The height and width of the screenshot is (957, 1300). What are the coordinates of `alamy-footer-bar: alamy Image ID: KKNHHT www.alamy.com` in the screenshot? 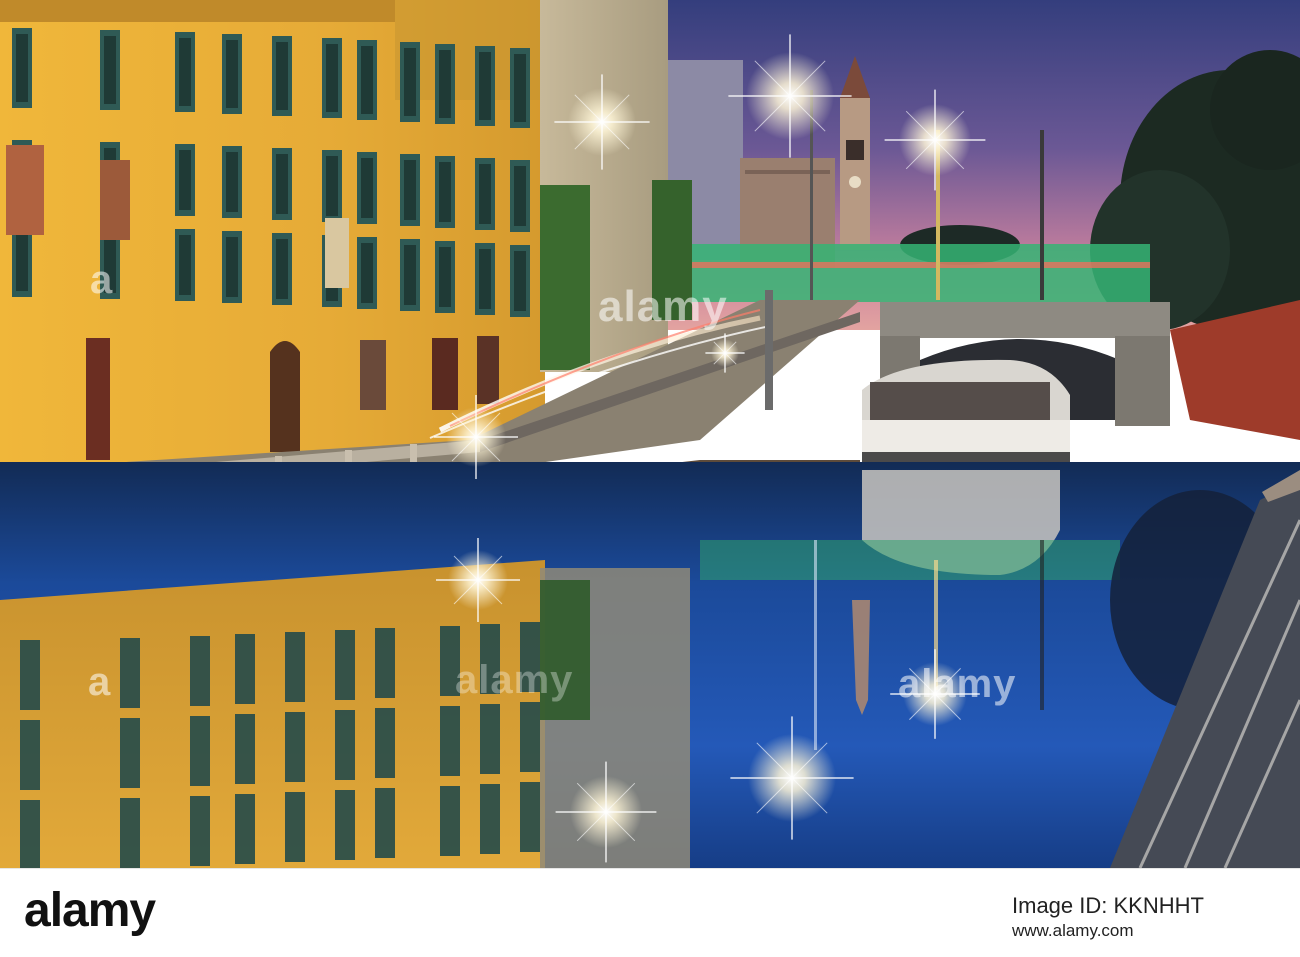 It's located at (650, 912).